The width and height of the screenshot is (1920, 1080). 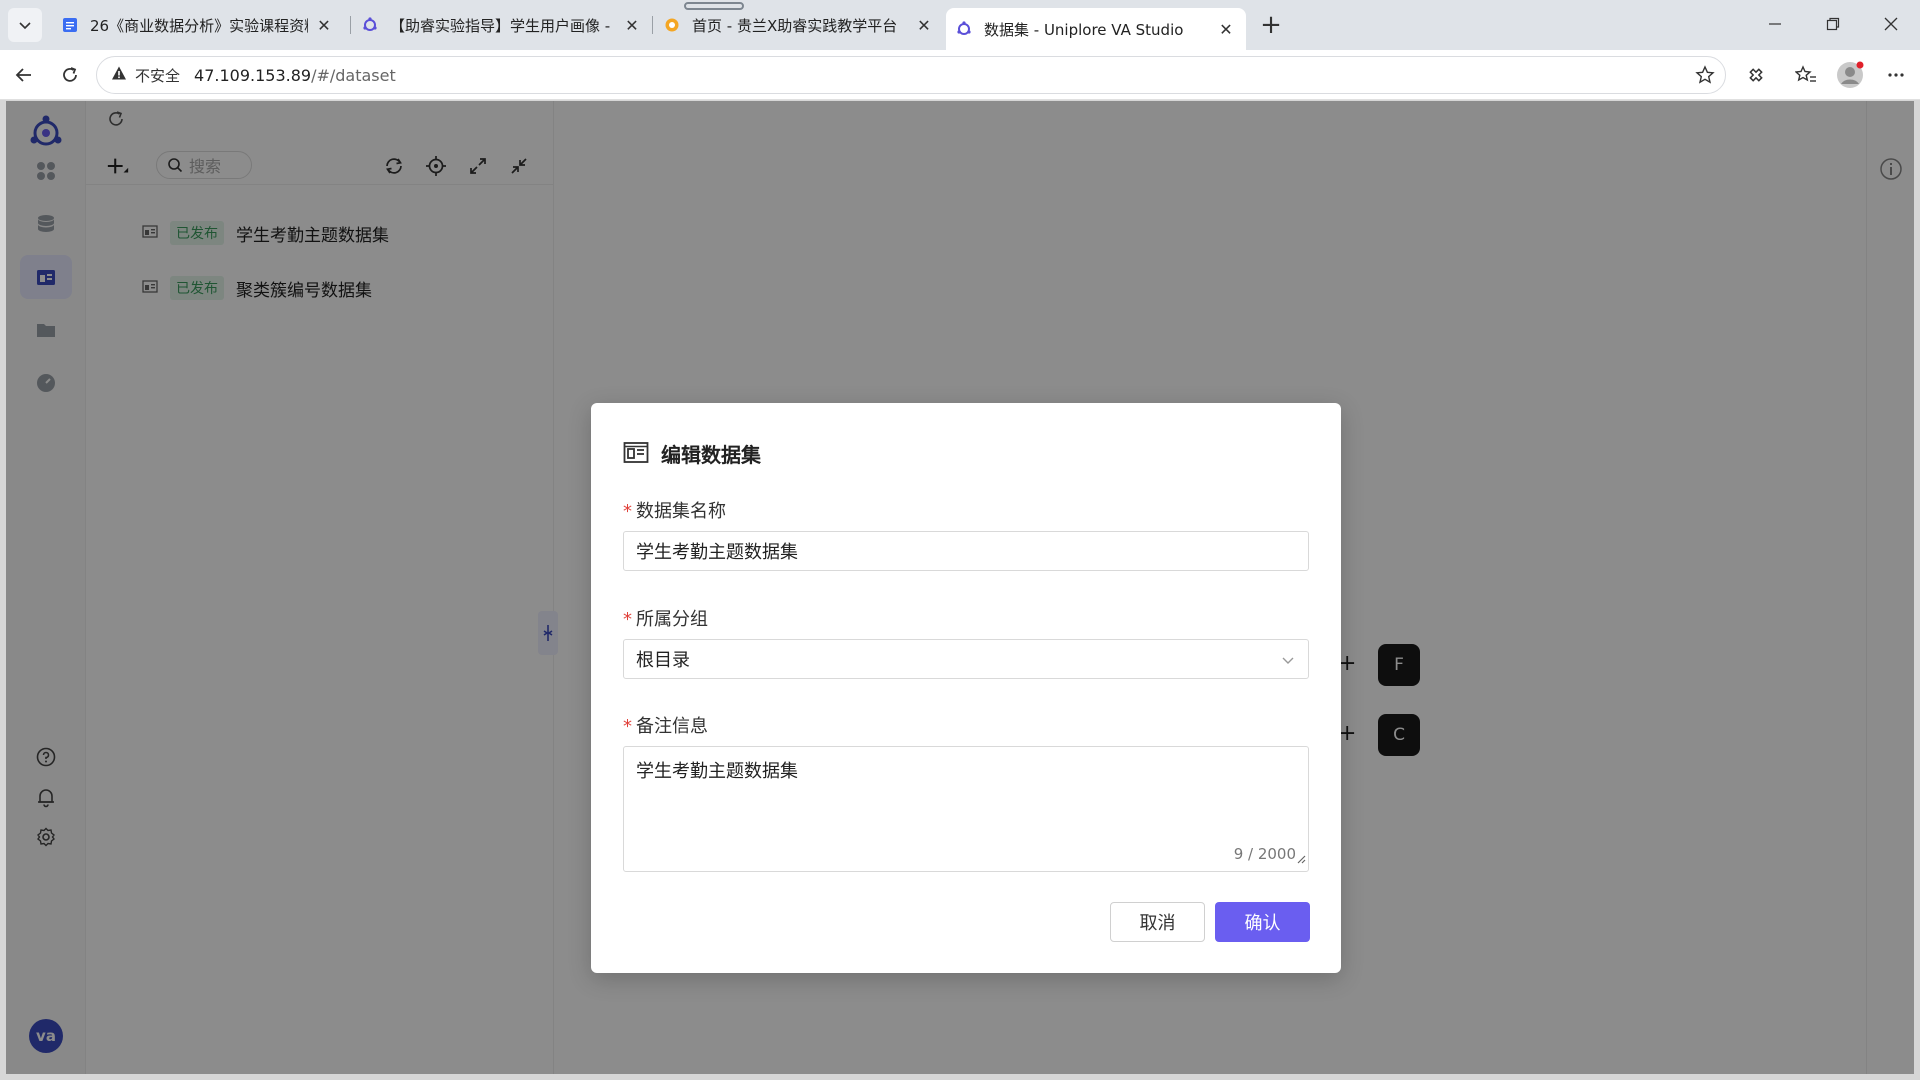 I want to click on profile-icon, so click(x=1850, y=74).